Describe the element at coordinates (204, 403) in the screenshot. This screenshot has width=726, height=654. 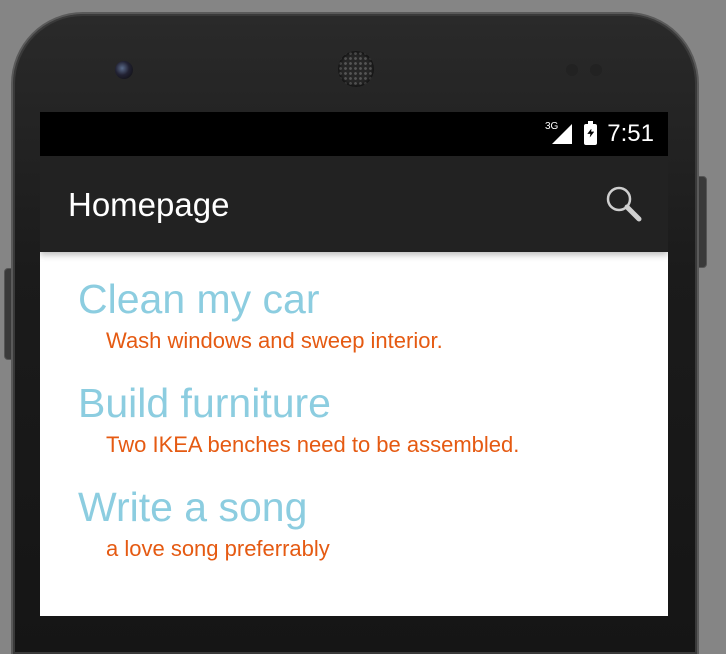
I see `task-title: Build furniture` at that location.